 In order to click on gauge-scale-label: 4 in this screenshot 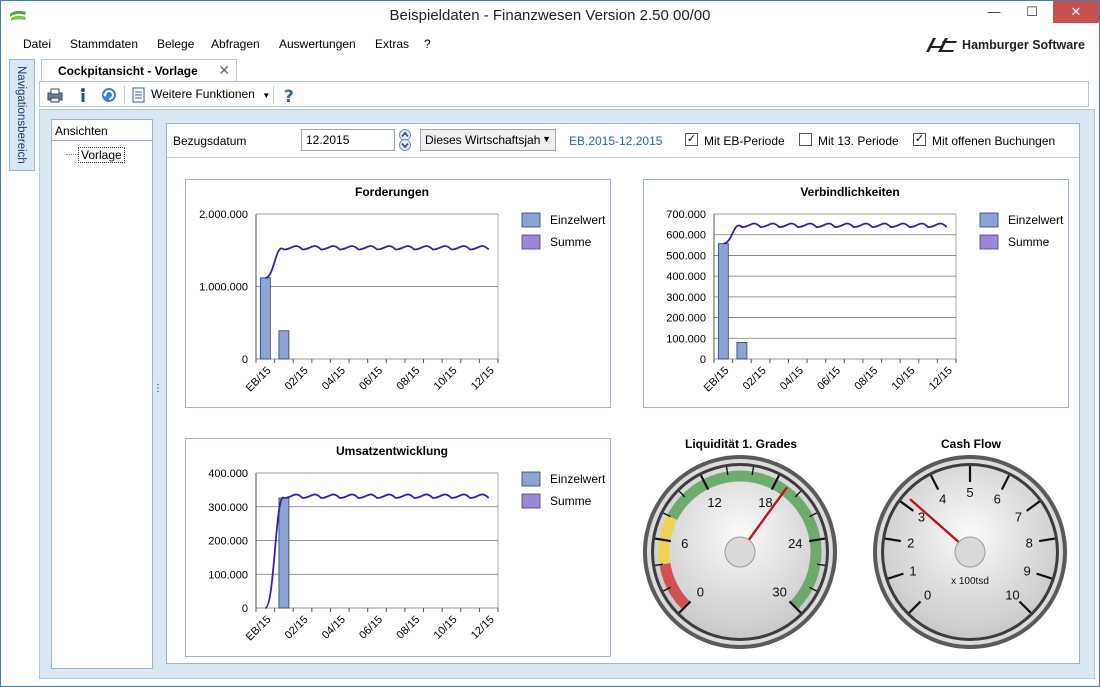, I will do `click(942, 499)`.